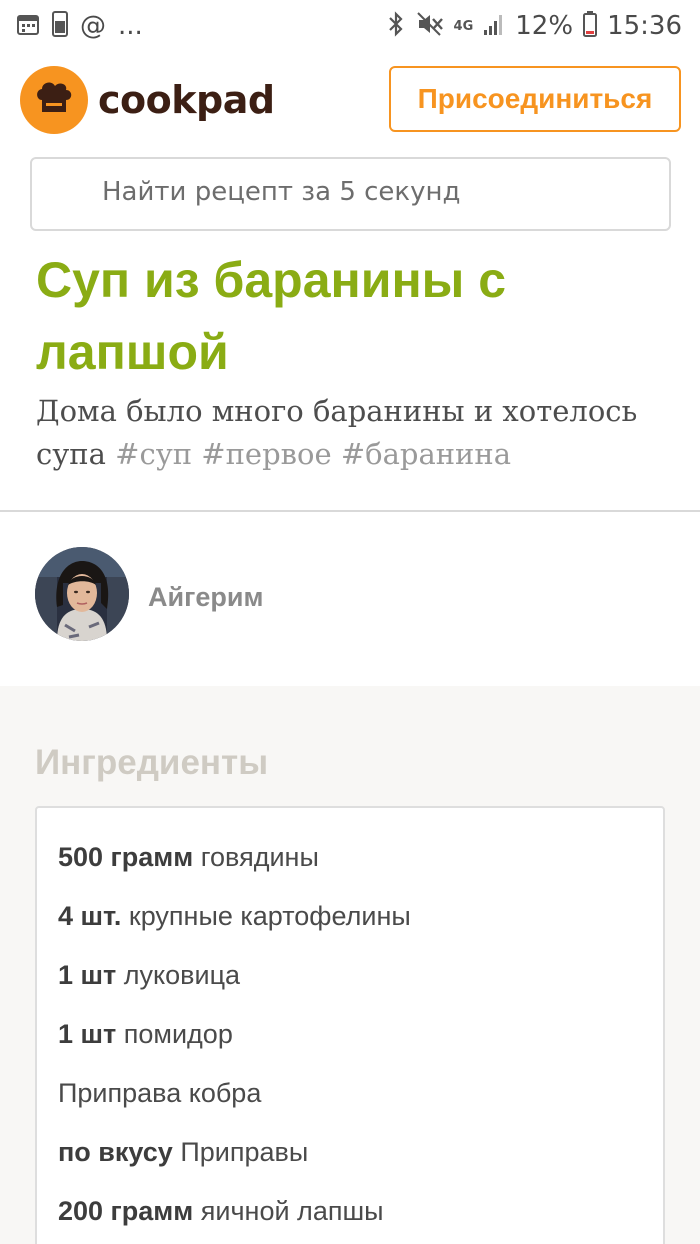 Image resolution: width=700 pixels, height=1244 pixels. Describe the element at coordinates (372, 192) in the screenshot. I see `search-input` at that location.